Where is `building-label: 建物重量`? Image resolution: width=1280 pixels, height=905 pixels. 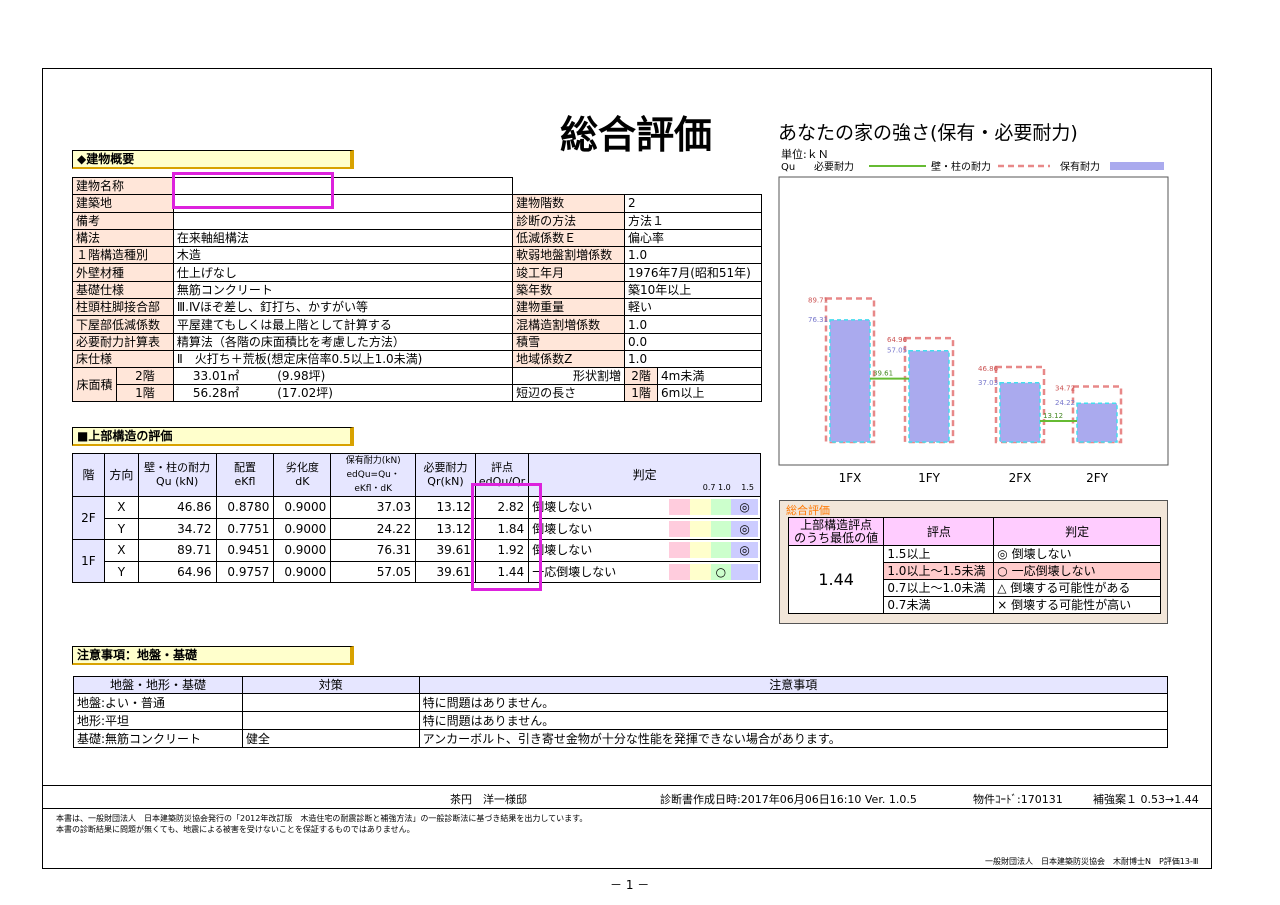
building-label: 建物重量 is located at coordinates (569, 307).